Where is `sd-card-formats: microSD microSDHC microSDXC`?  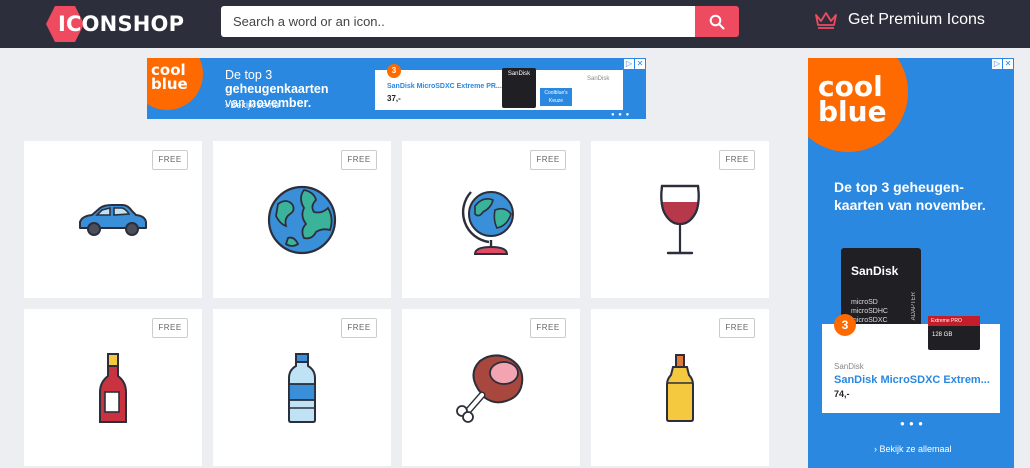
sd-card-formats: microSD microSDHC microSDXC is located at coordinates (869, 311).